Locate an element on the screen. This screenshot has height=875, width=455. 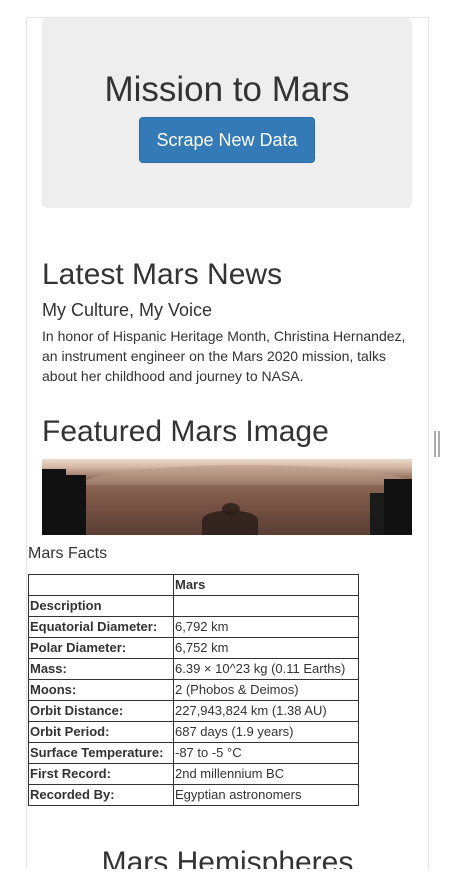
table-row: Surface Temperature: -87 to -5 °C is located at coordinates (193, 753).